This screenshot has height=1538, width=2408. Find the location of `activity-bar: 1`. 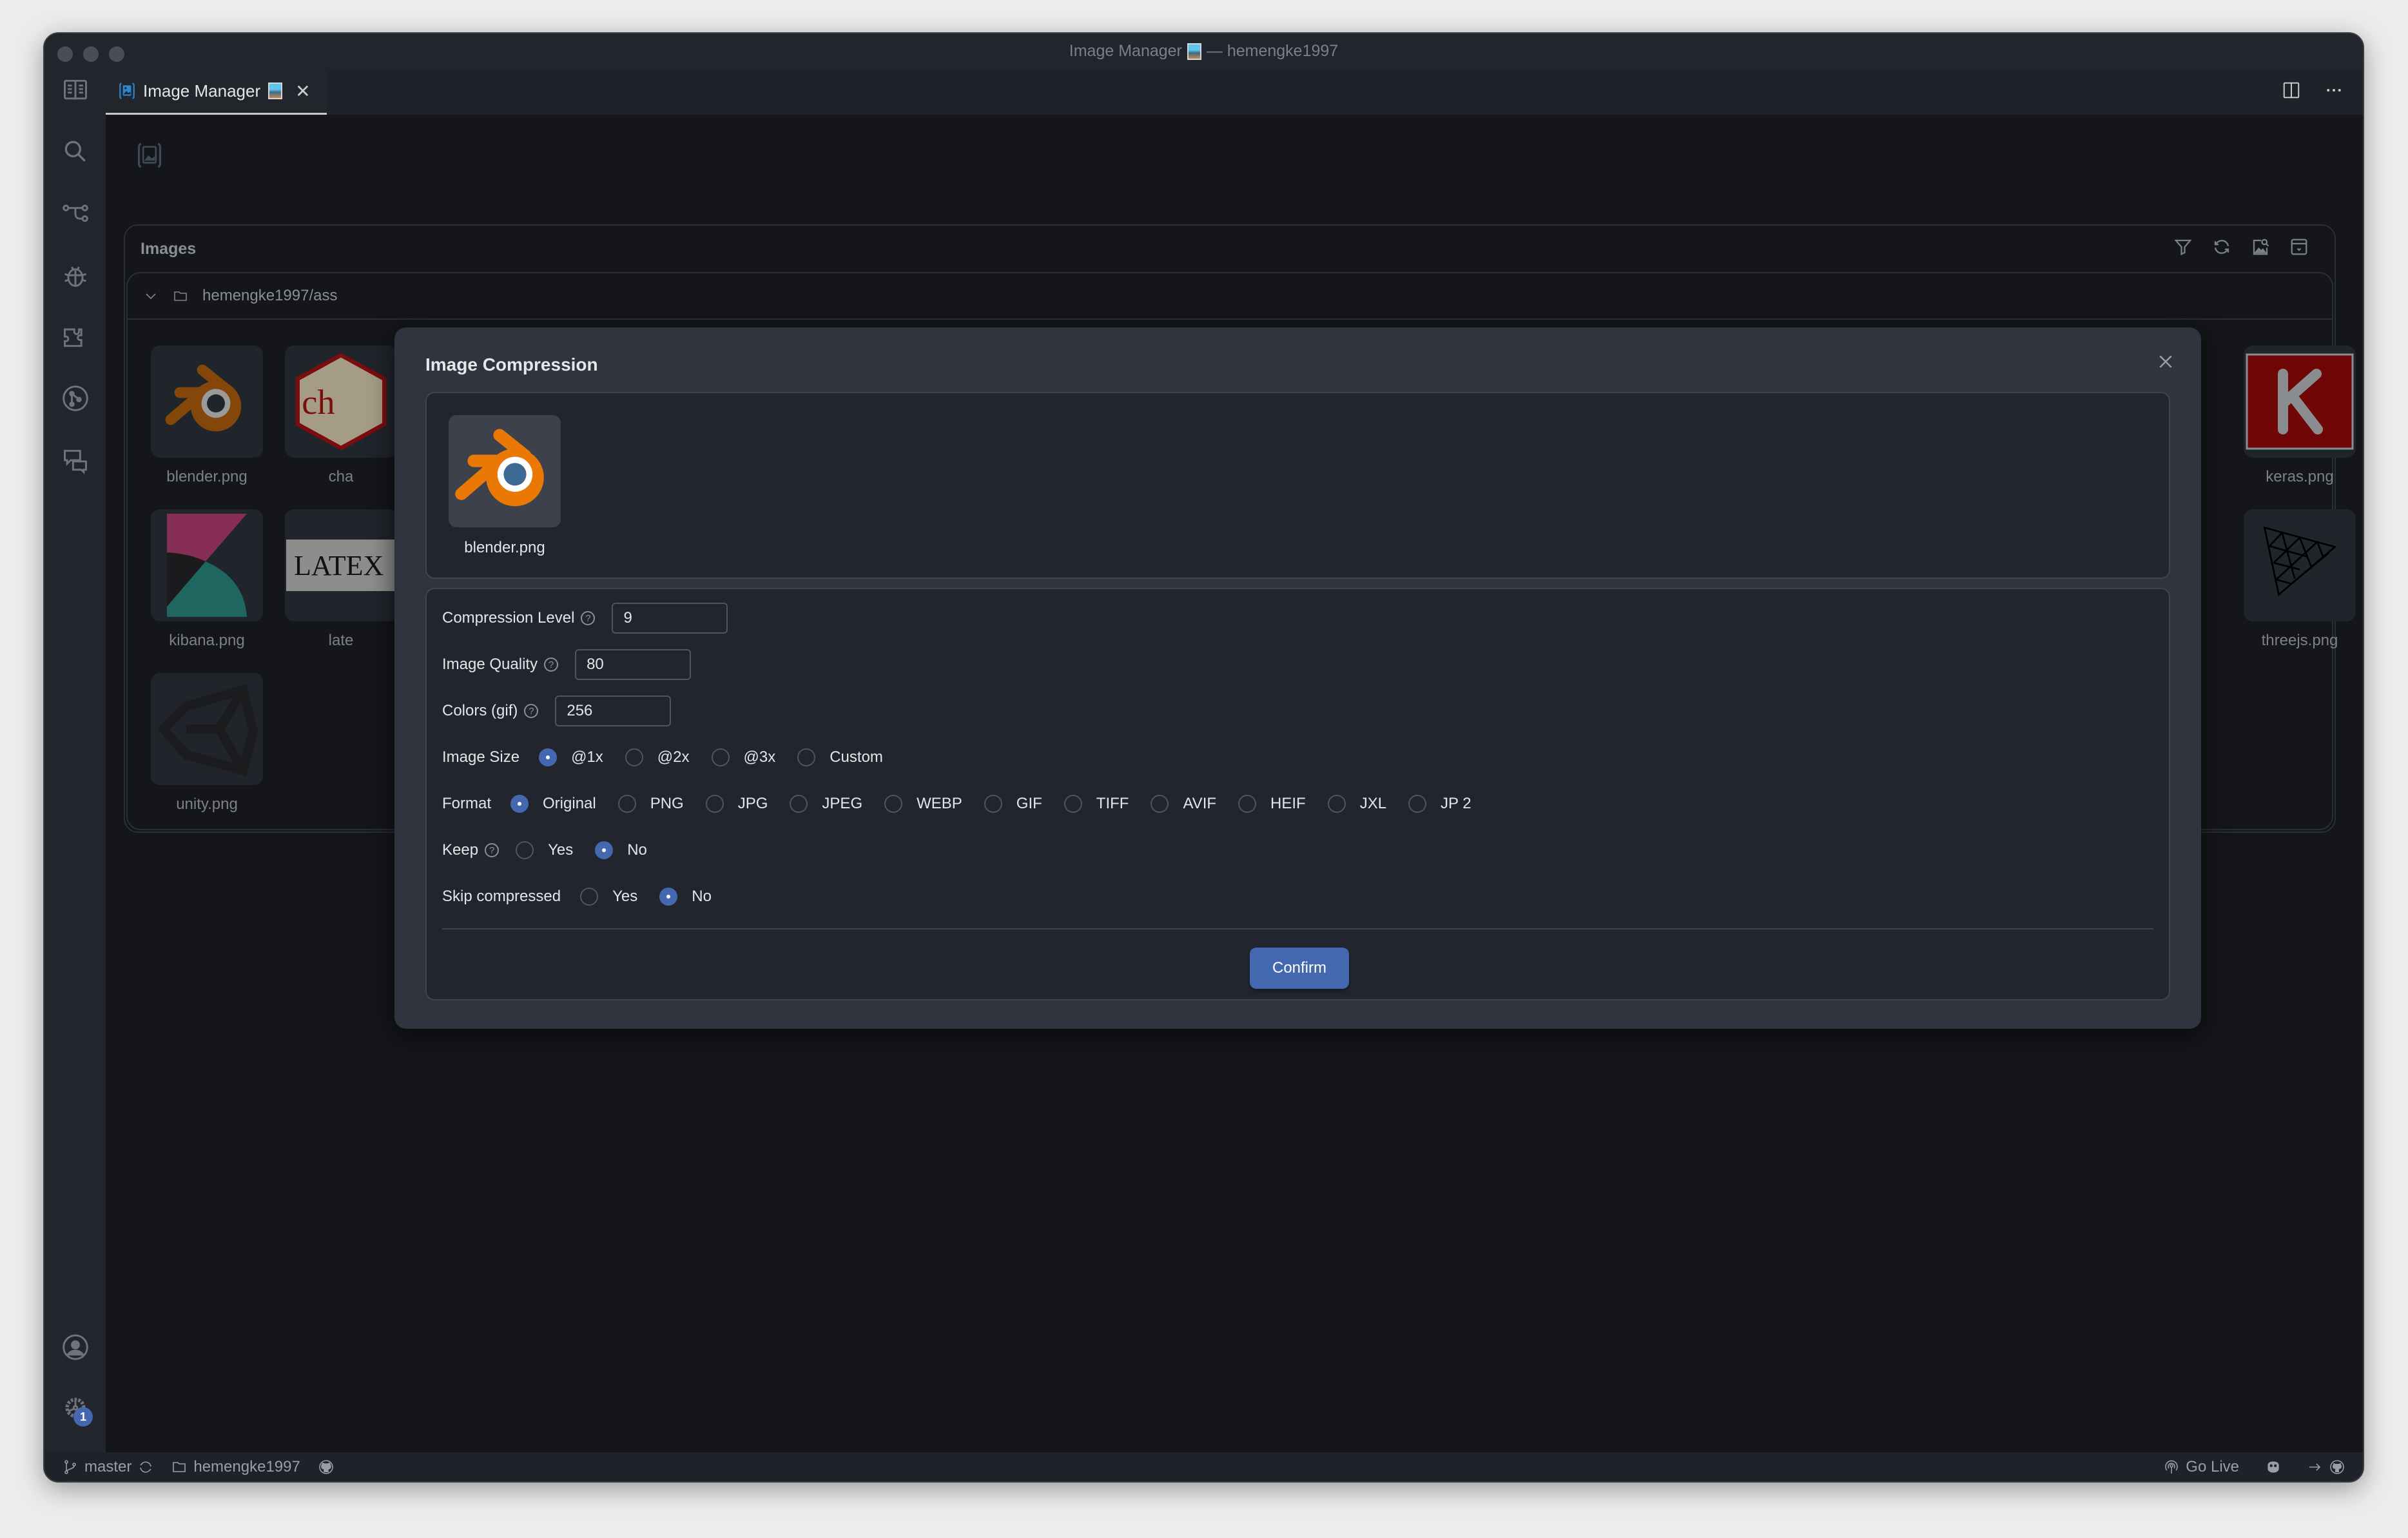

activity-bar: 1 is located at coordinates (75, 760).